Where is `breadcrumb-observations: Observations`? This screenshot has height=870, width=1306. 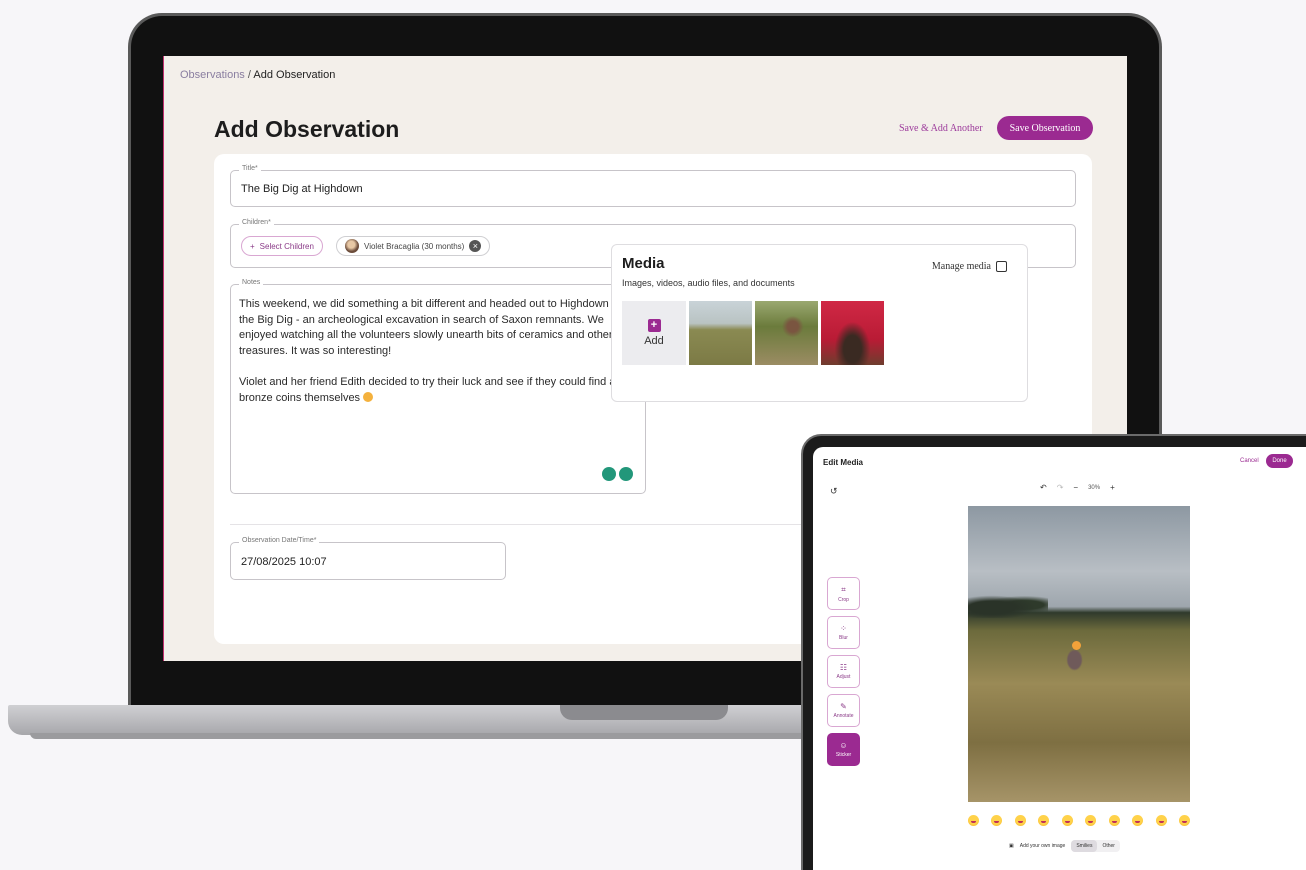 breadcrumb-observations: Observations is located at coordinates (212, 75).